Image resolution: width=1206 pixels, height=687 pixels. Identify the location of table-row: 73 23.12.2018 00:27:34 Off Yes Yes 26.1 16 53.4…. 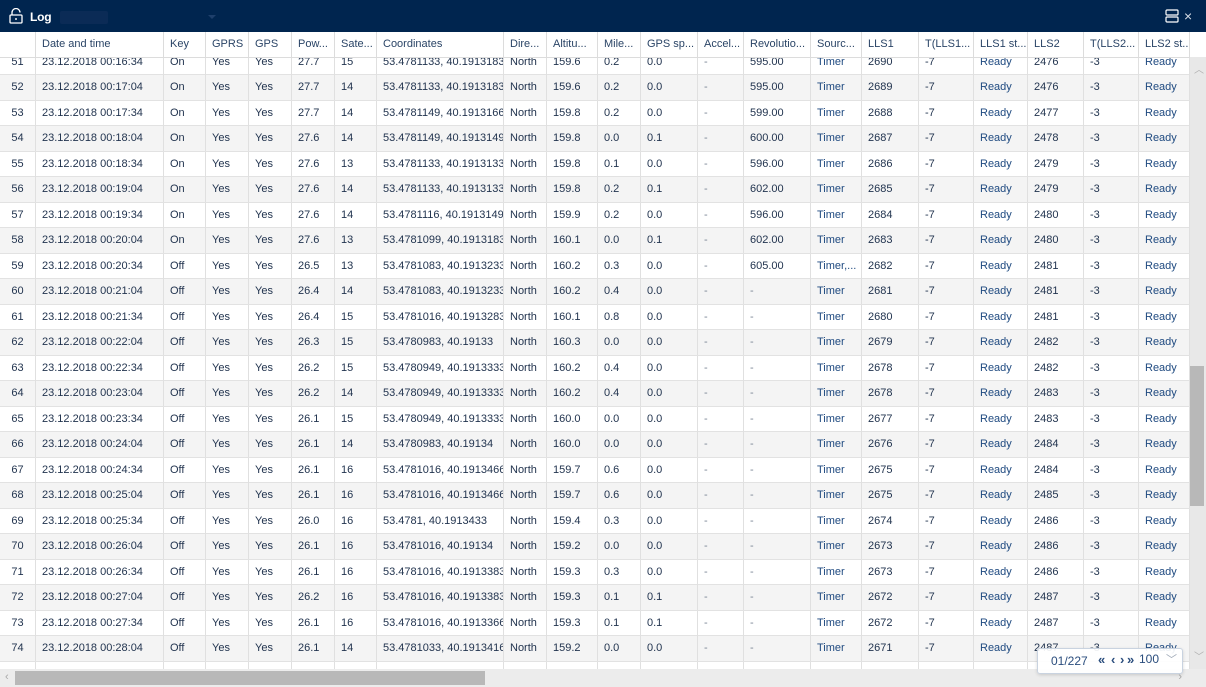
(595, 623).